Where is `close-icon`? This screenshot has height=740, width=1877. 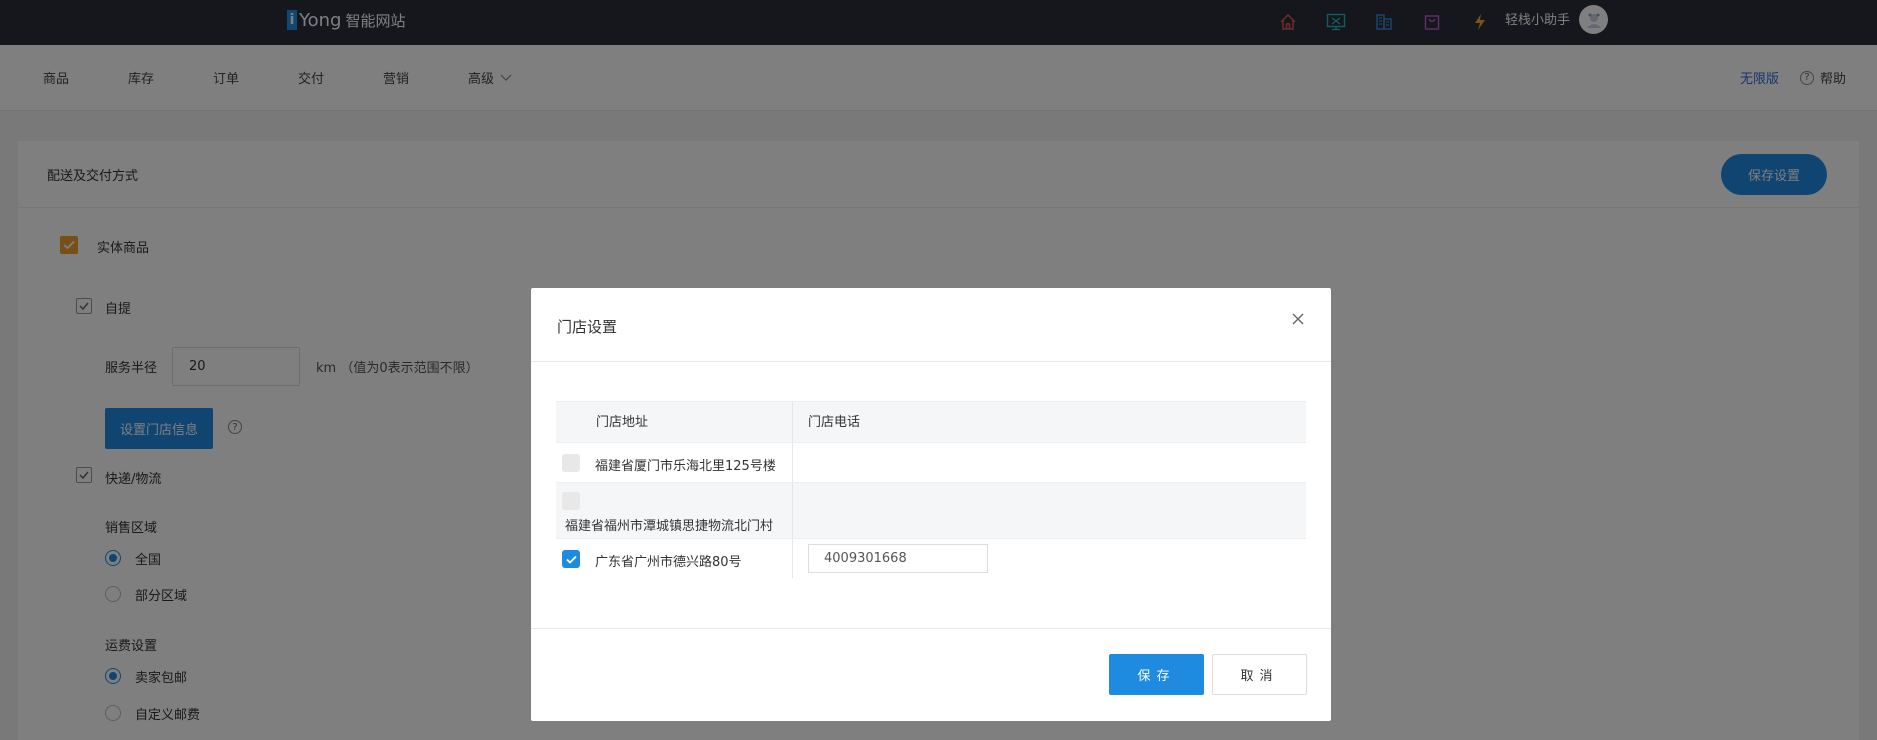
close-icon is located at coordinates (1298, 319).